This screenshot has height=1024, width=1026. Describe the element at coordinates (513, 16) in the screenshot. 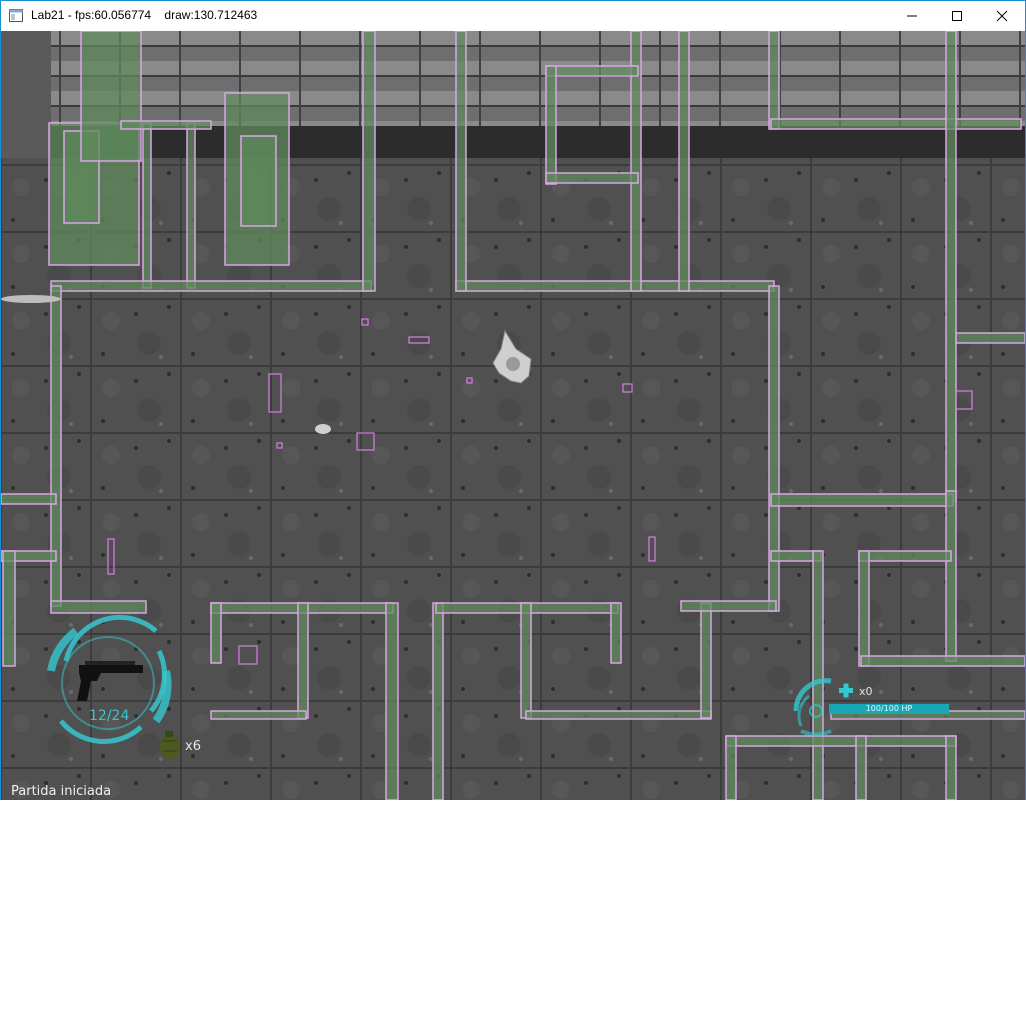

I see `title-bar: Lab21 - fps:60.056774 draw:130.712463` at that location.